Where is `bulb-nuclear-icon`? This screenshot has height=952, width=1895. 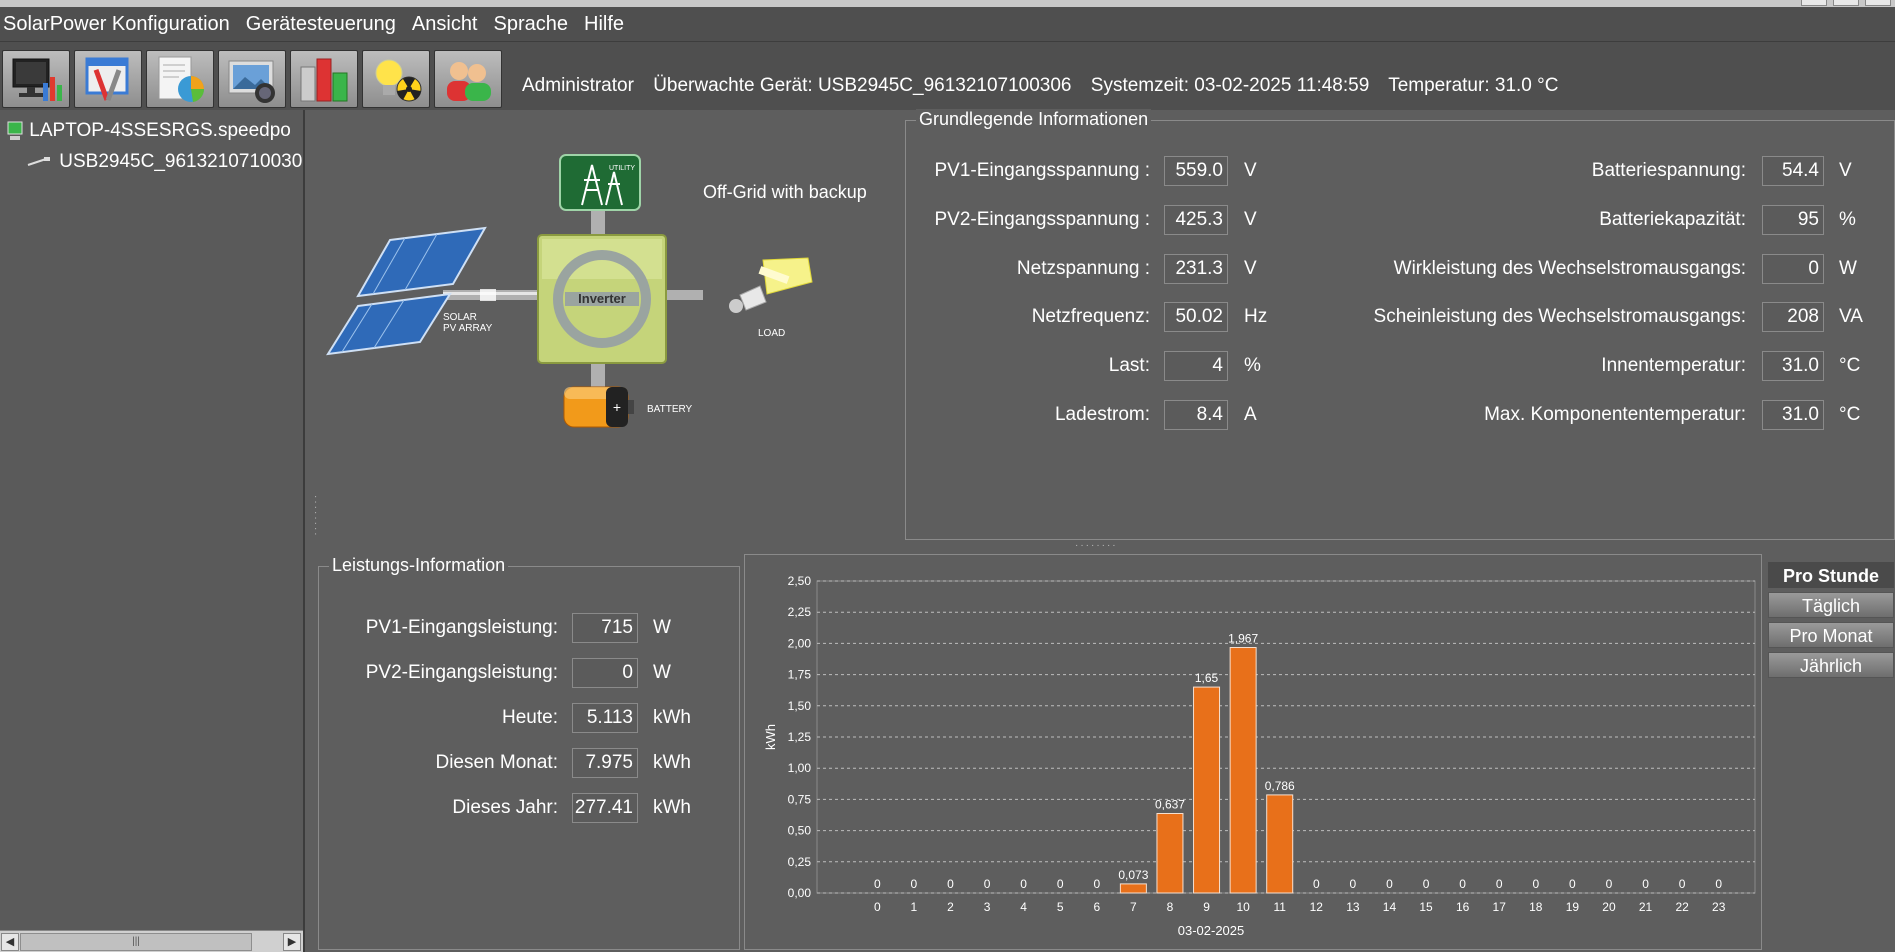
bulb-nuclear-icon is located at coordinates (398, 80).